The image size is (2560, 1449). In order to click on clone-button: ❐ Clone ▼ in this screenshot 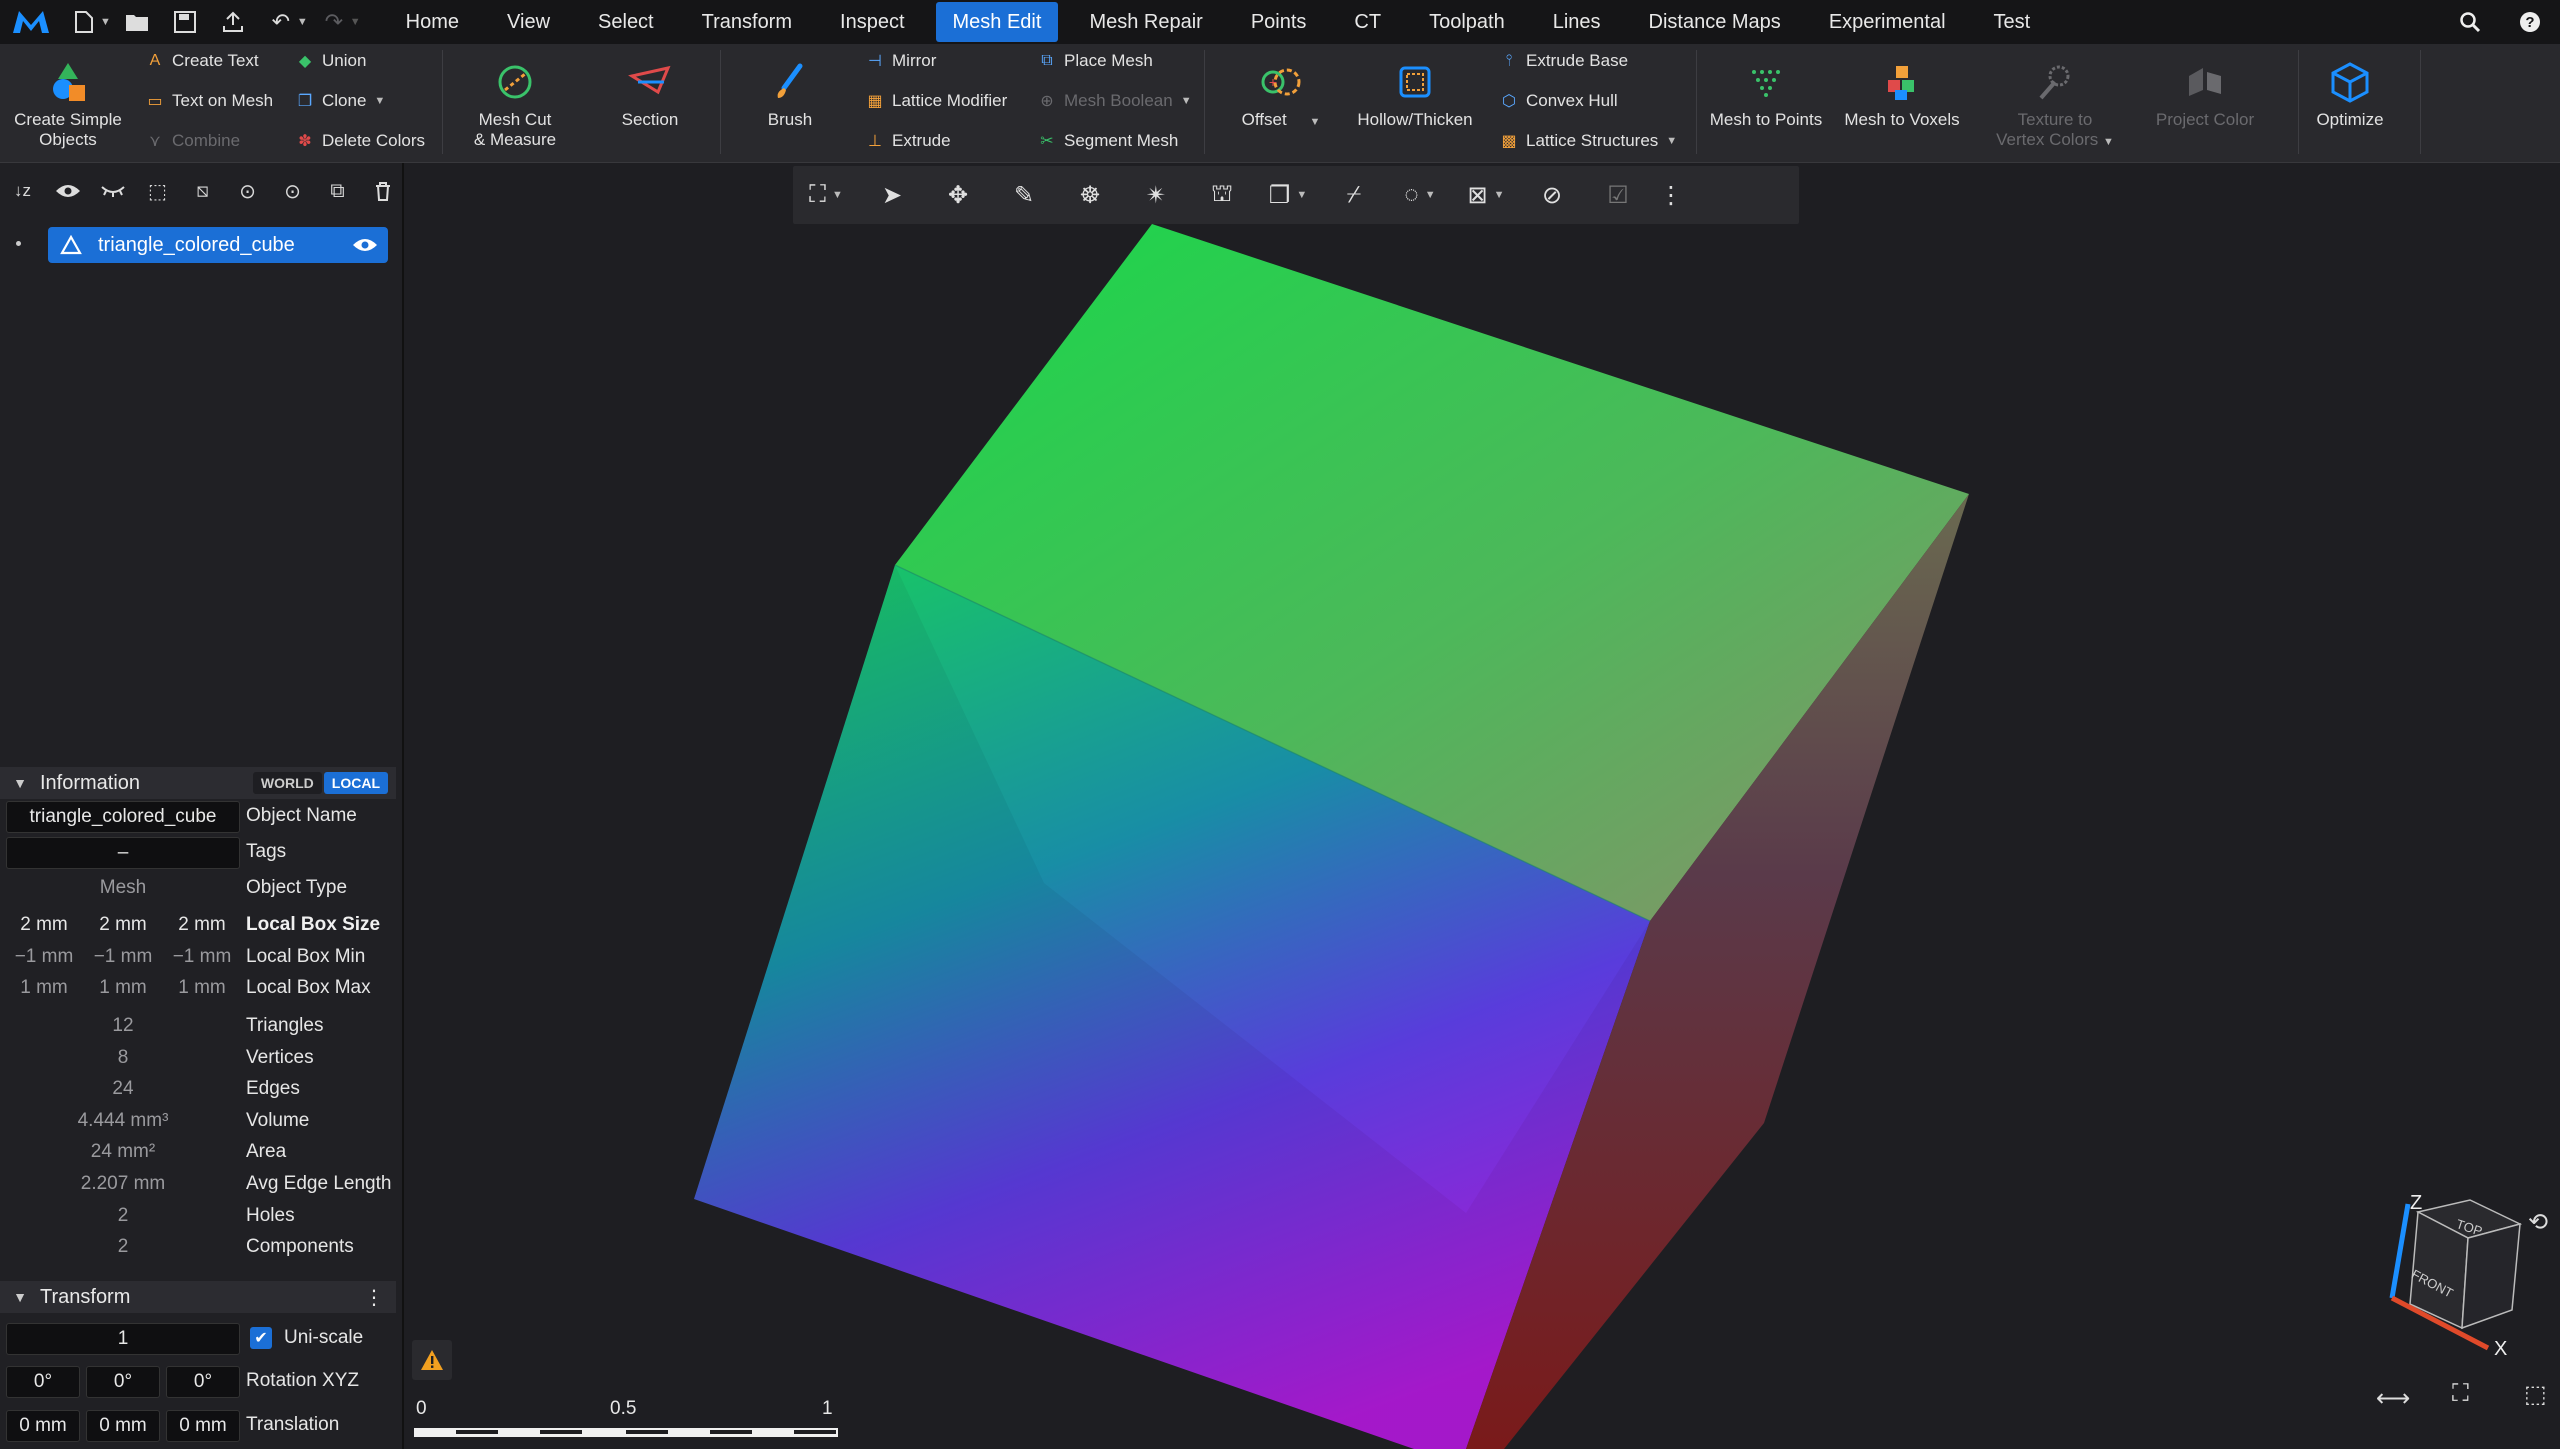, I will do `click(340, 101)`.